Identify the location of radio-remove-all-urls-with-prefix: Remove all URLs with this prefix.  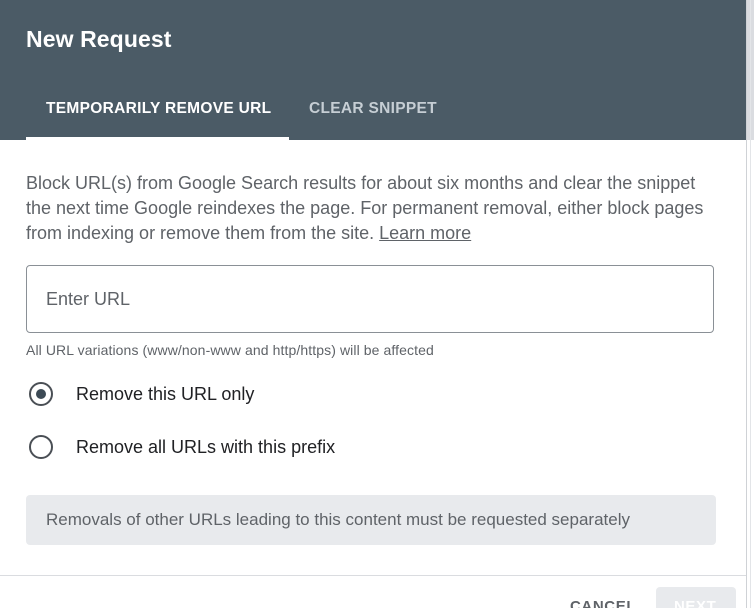
(228, 447).